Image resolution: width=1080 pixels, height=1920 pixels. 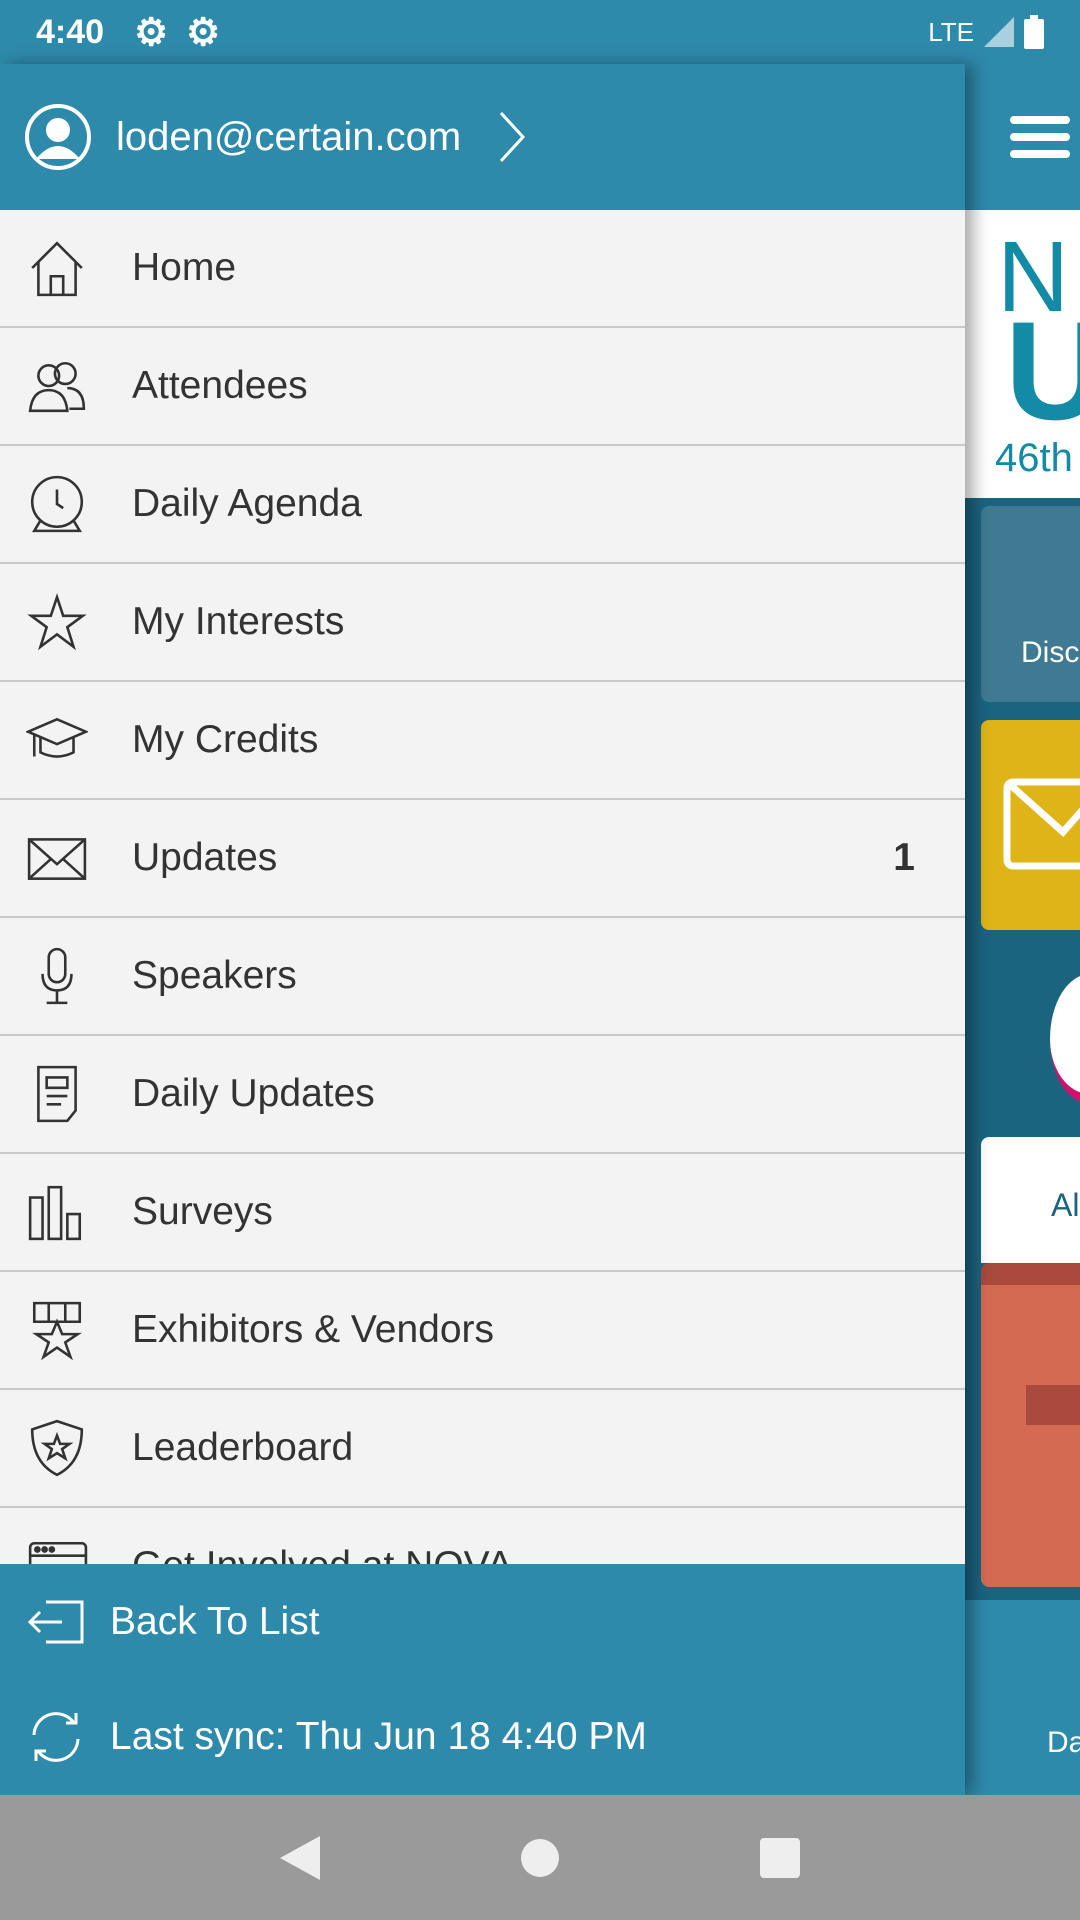 What do you see at coordinates (482, 137) in the screenshot?
I see `account-header: loden@certain.com` at bounding box center [482, 137].